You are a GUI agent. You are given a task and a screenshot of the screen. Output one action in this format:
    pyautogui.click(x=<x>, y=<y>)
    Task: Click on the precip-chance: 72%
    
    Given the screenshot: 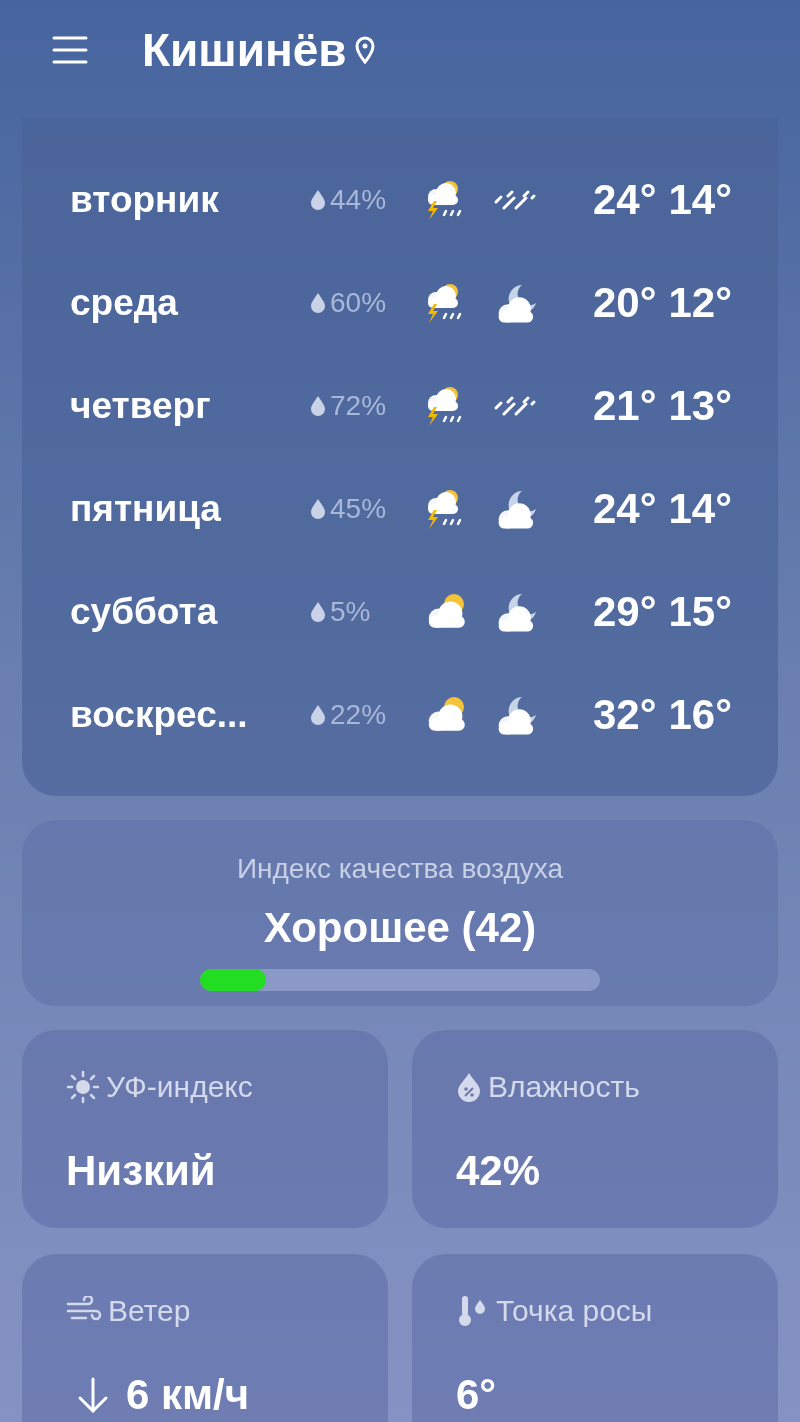 What is the action you would take?
    pyautogui.click(x=358, y=405)
    